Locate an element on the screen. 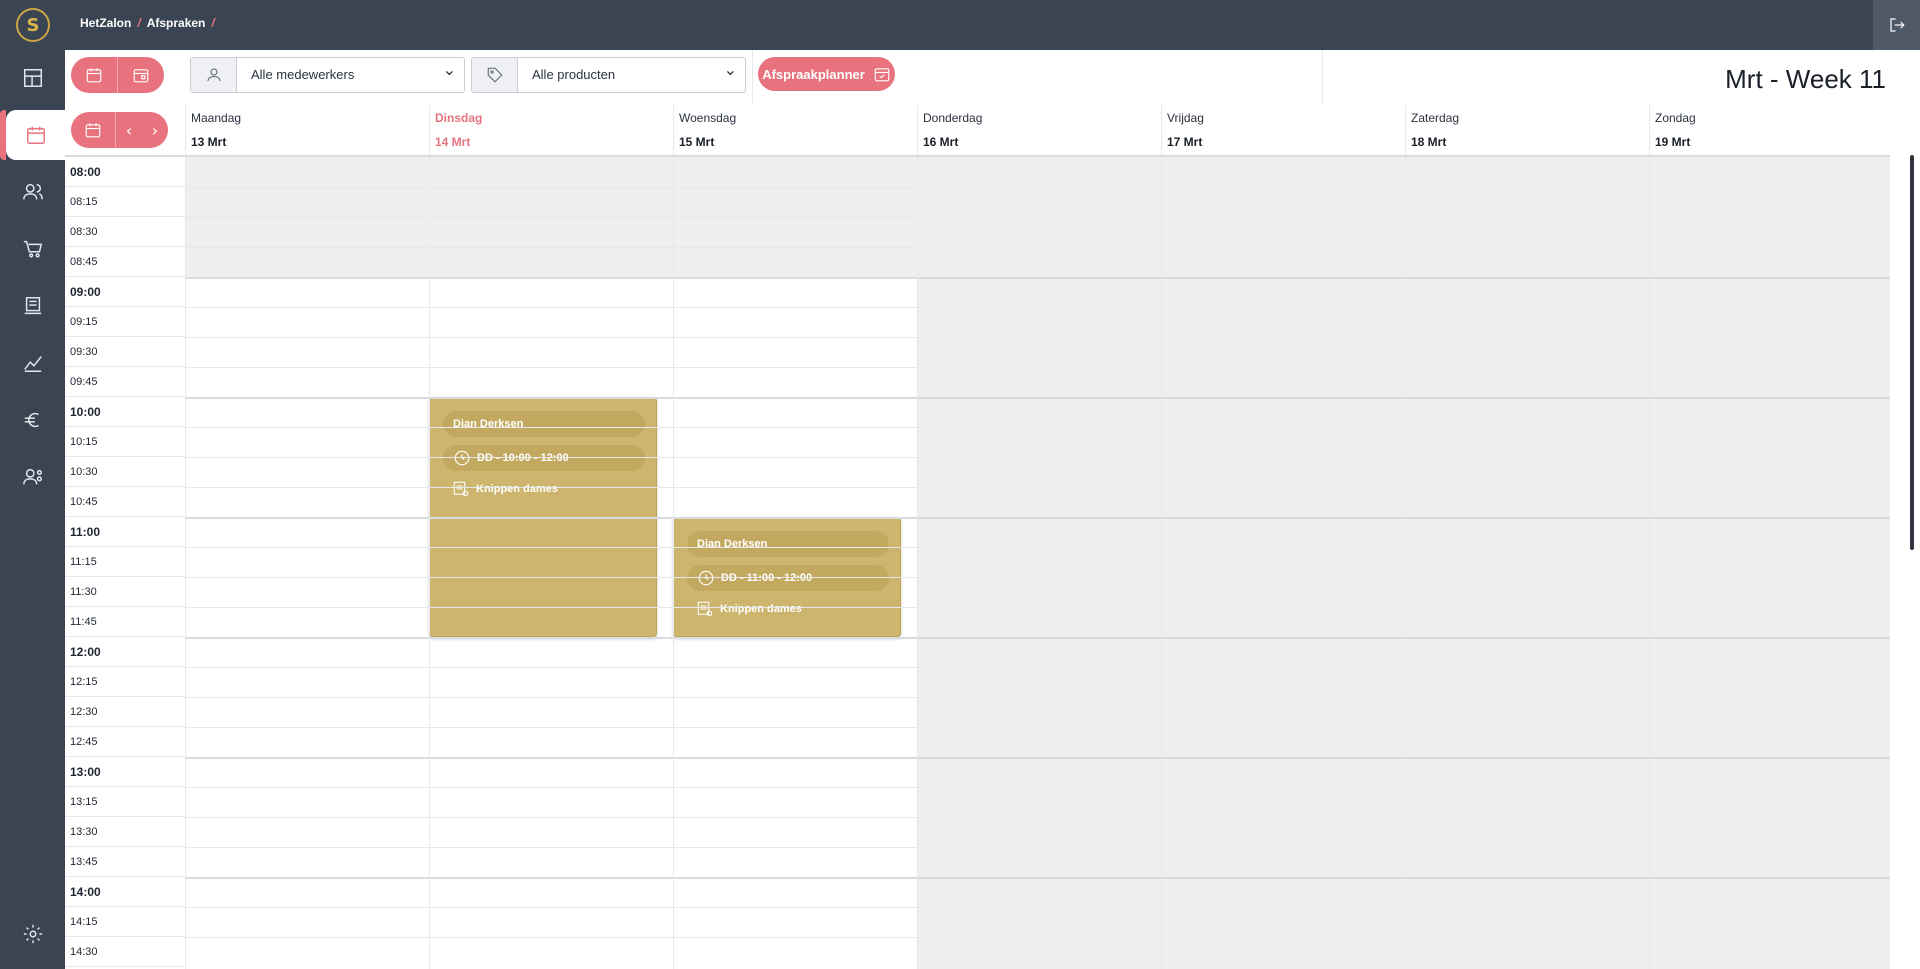 The width and height of the screenshot is (1920, 969). chart-icon is located at coordinates (32, 364).